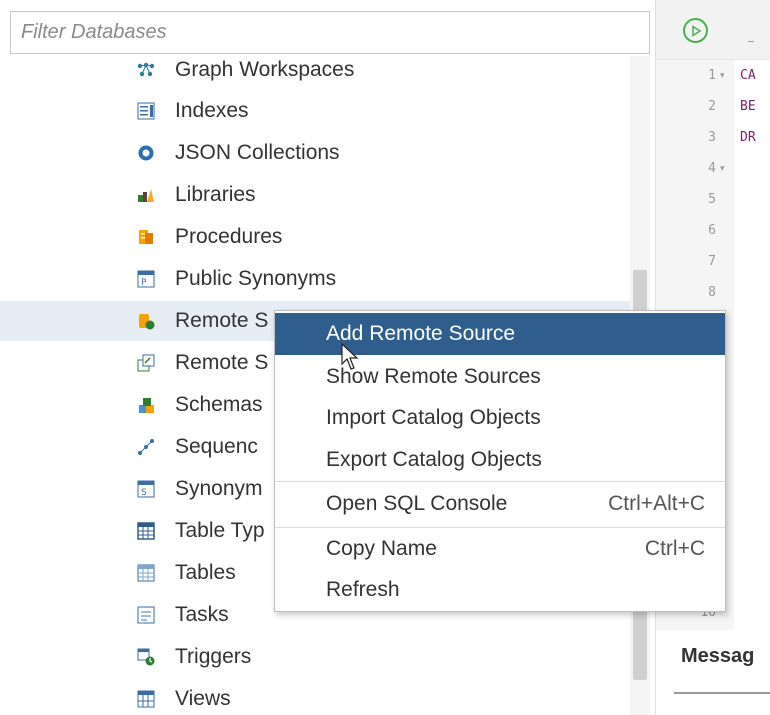 This screenshot has width=770, height=715. Describe the element at coordinates (220, 530) in the screenshot. I see `tree-item-label: Table Typ` at that location.